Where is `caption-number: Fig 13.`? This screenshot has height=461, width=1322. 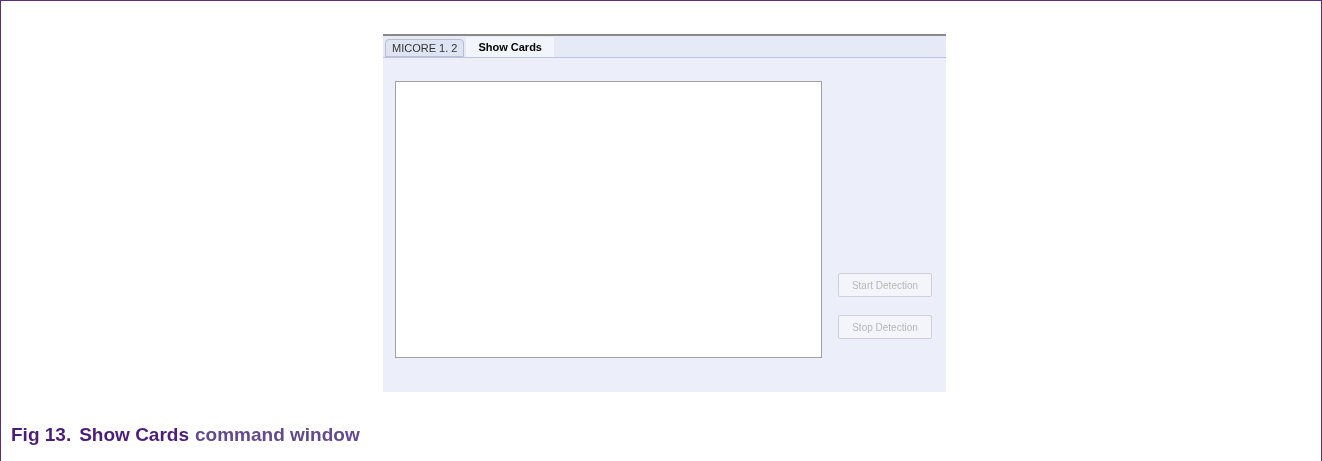 caption-number: Fig 13. is located at coordinates (41, 435).